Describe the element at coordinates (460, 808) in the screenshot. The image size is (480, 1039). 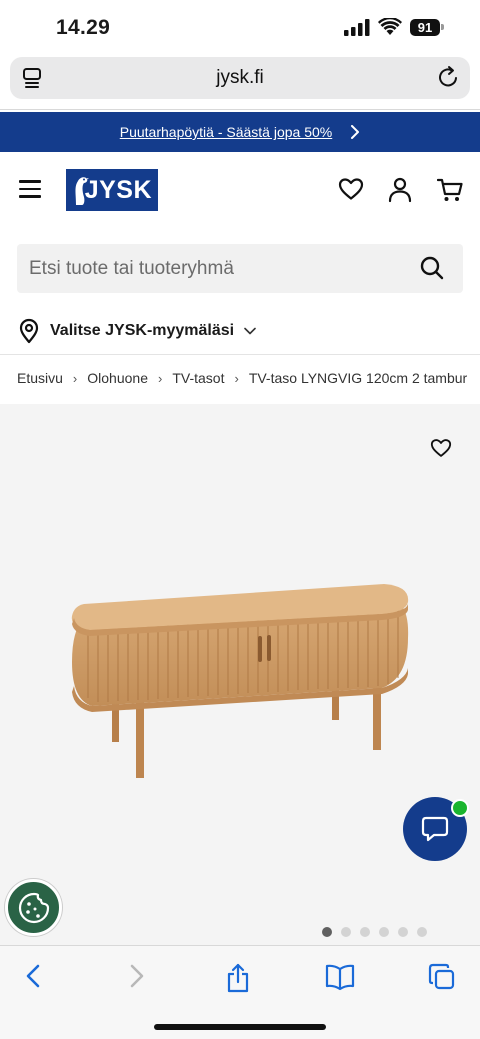
I see `online-status-badge` at that location.